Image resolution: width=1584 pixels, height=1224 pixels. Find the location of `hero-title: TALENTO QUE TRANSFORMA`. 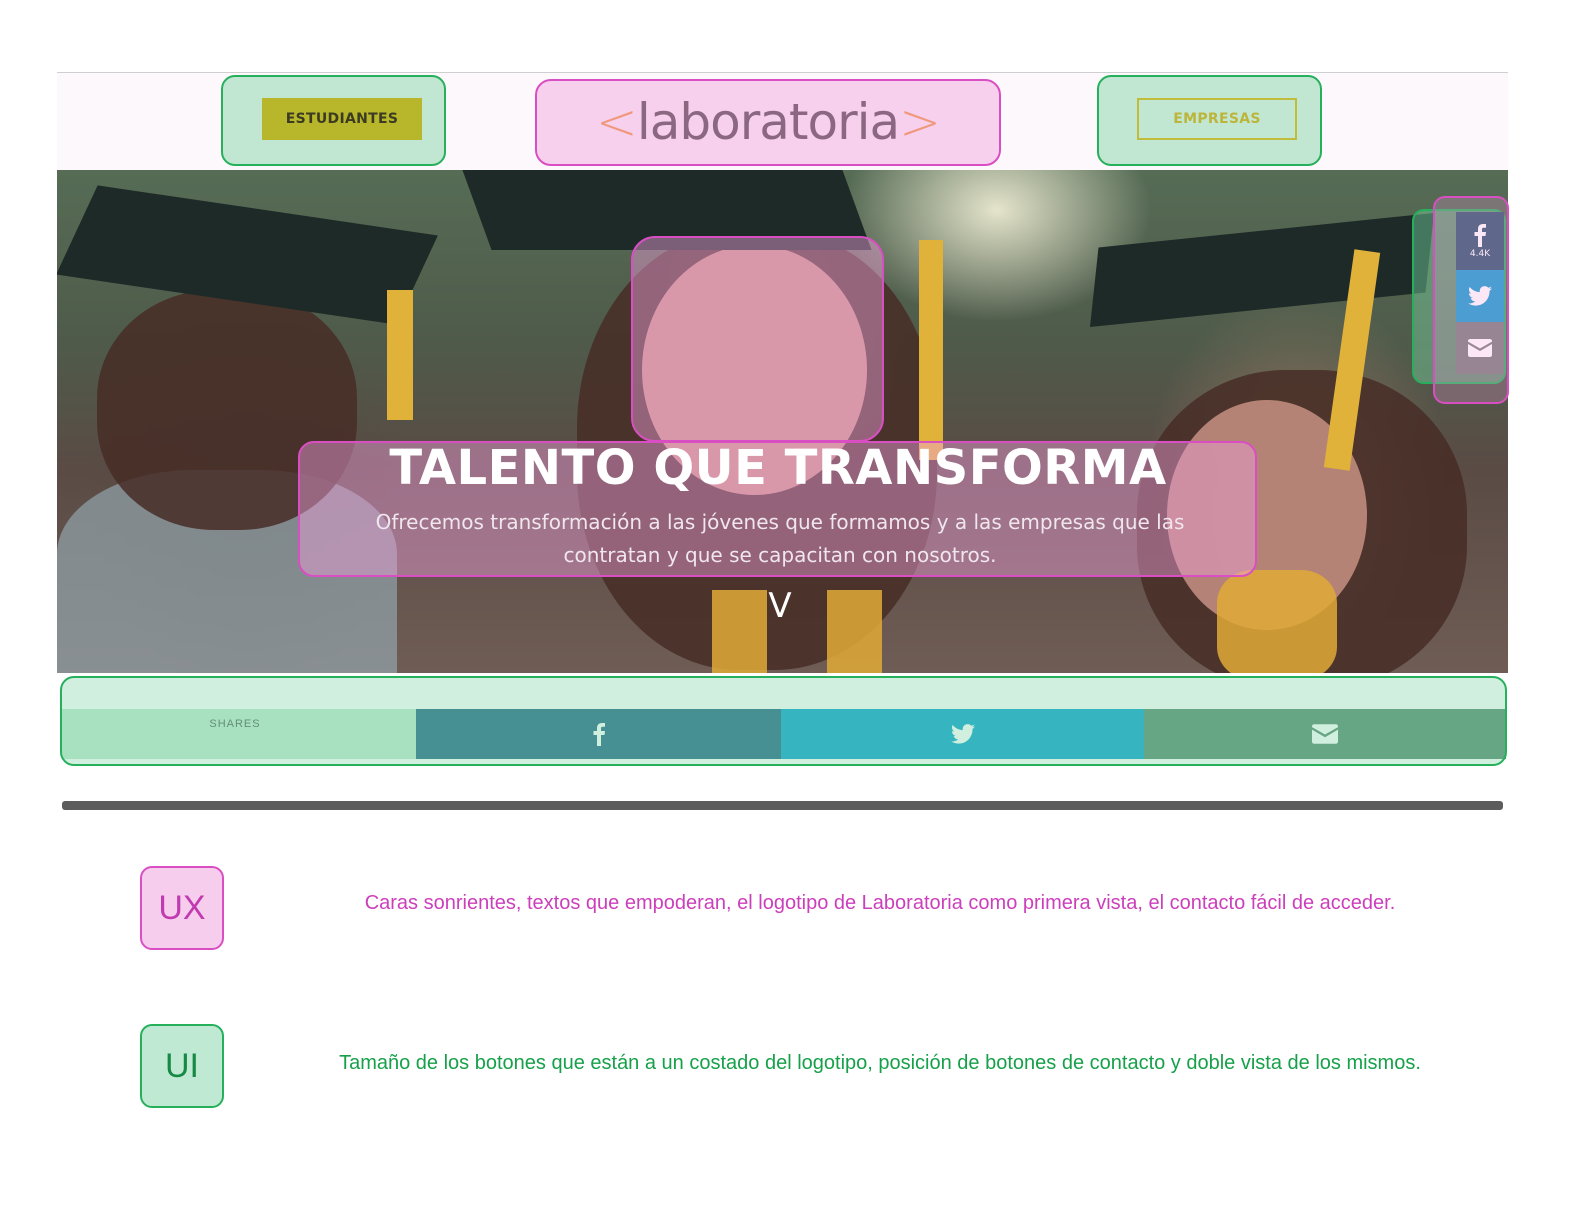

hero-title: TALENTO QUE TRANSFORMA is located at coordinates (778, 468).